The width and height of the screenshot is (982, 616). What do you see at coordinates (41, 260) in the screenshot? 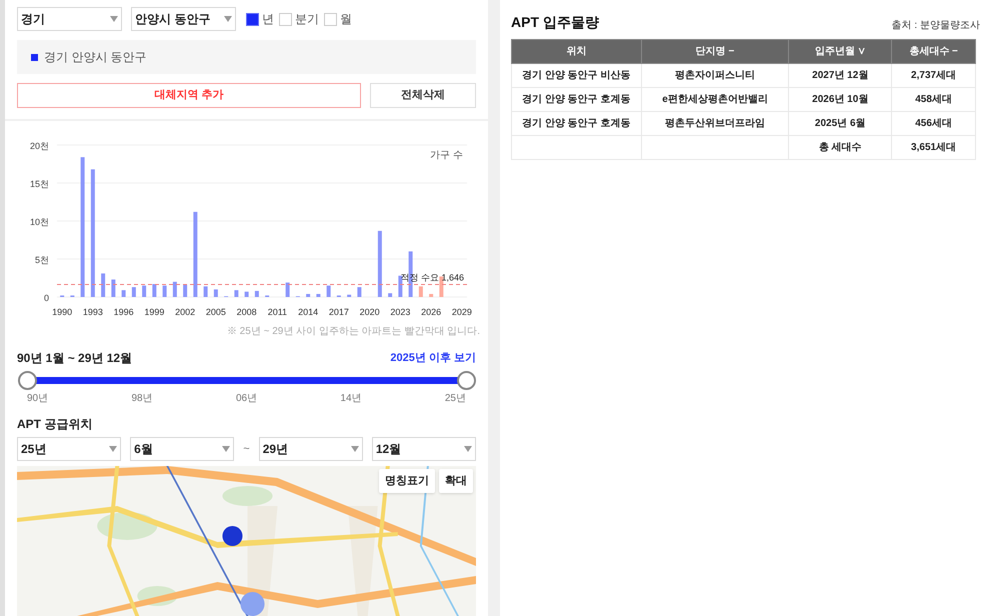
I see `axis-label: 5천` at bounding box center [41, 260].